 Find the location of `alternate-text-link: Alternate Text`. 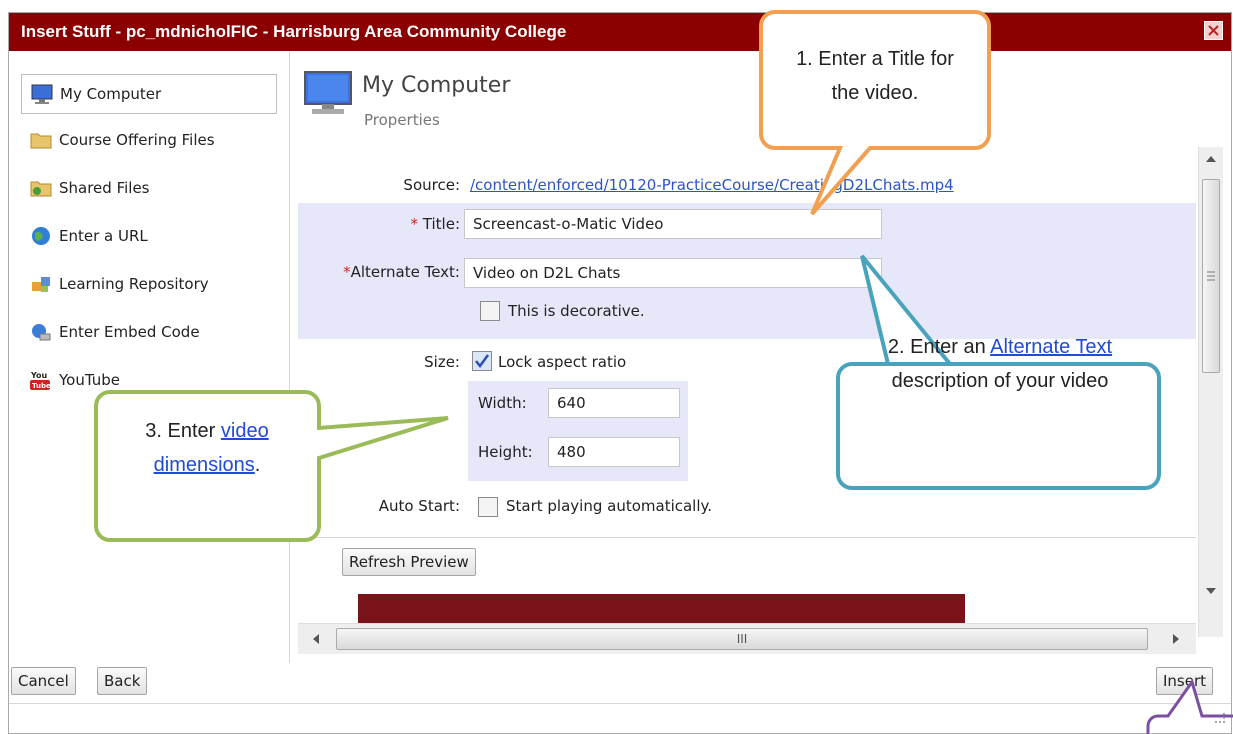

alternate-text-link: Alternate Text is located at coordinates (1051, 347).